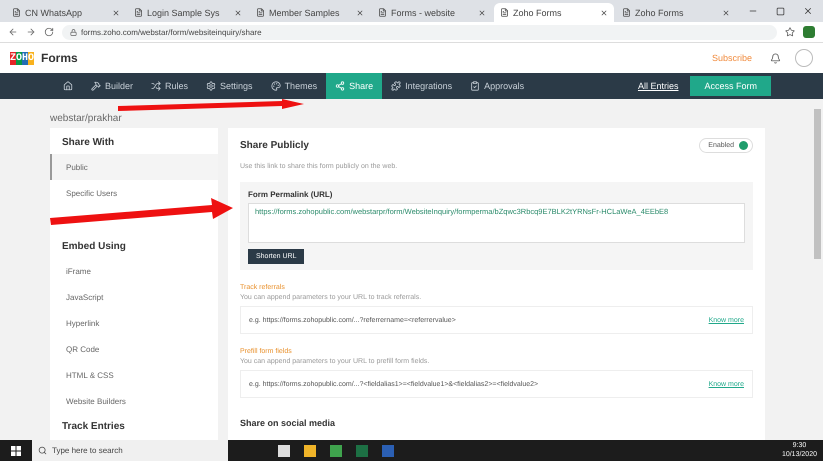 This screenshot has width=823, height=461. Describe the element at coordinates (22, 58) in the screenshot. I see `logo: ZOHO` at that location.